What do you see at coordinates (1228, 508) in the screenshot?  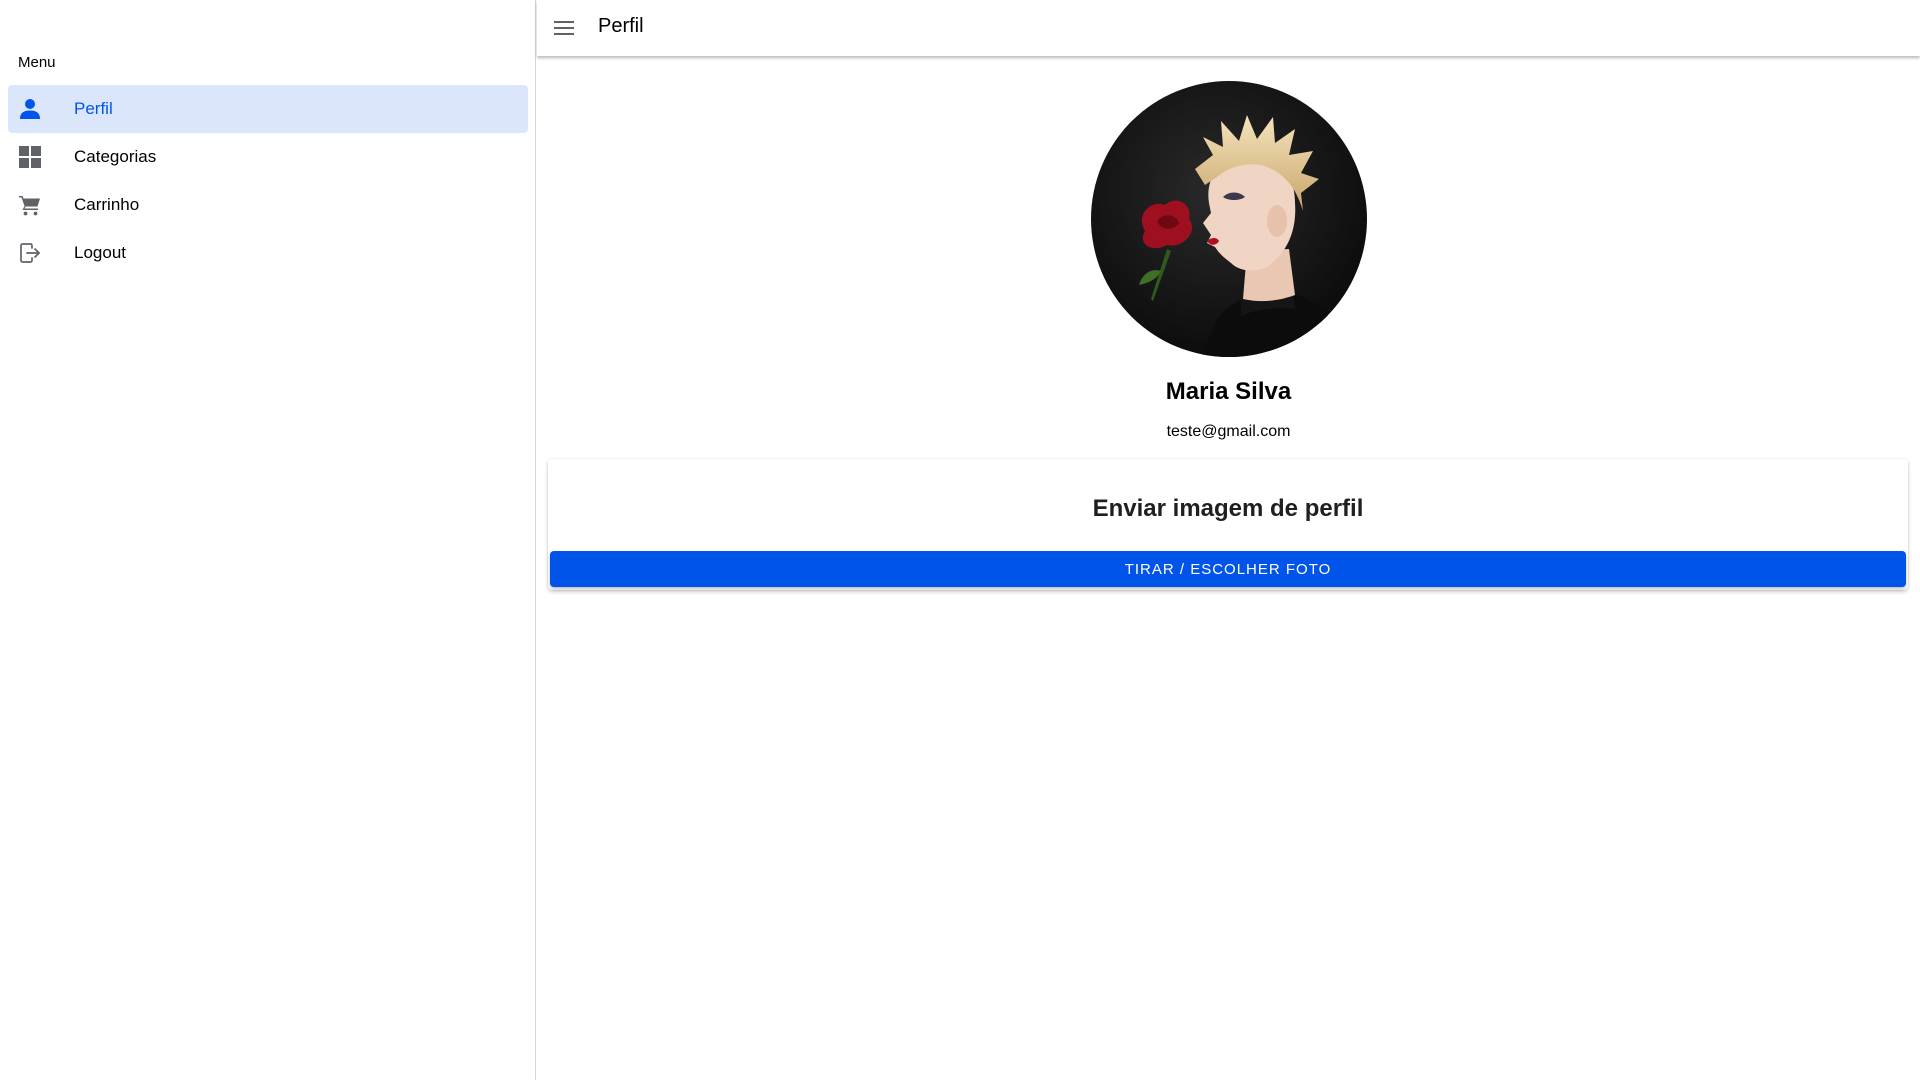 I see `upload-title: Enviar imagem de perfil` at bounding box center [1228, 508].